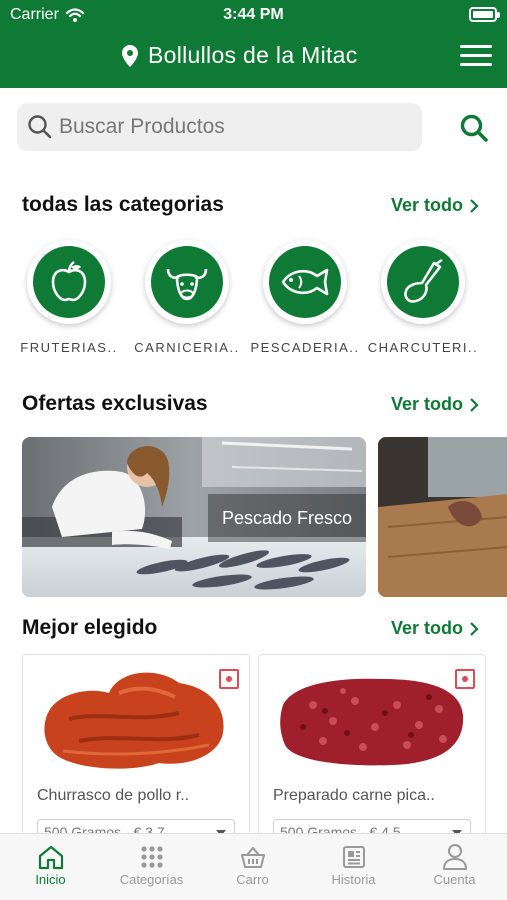  What do you see at coordinates (113, 795) in the screenshot?
I see `product-name: Churrasco de pollo r..` at bounding box center [113, 795].